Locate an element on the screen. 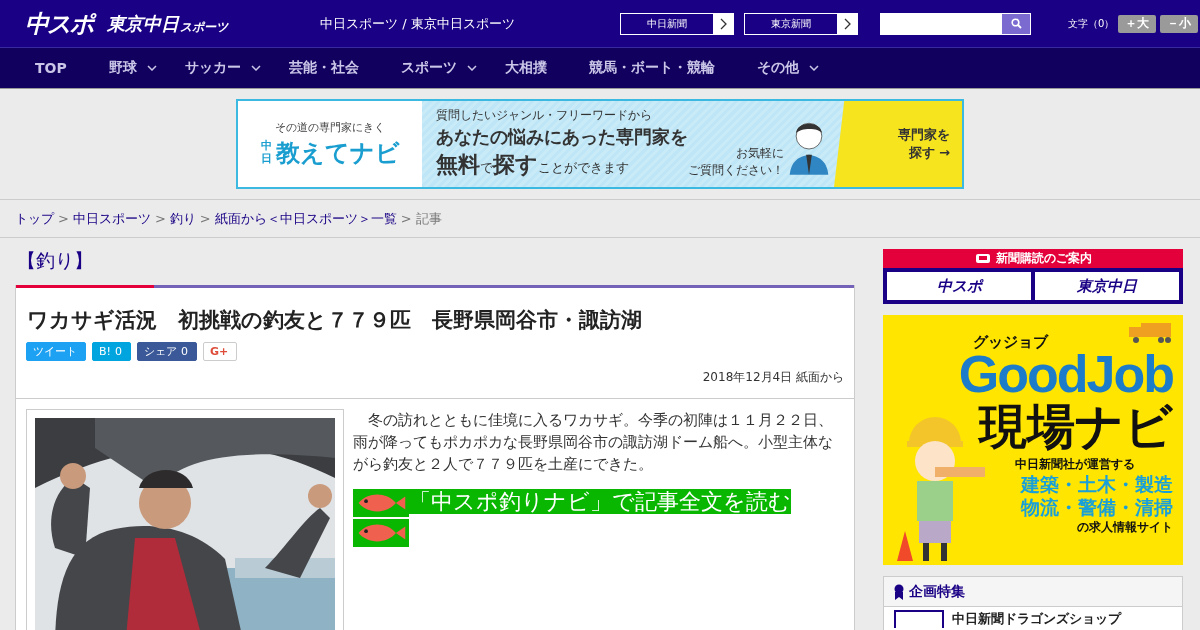 Image resolution: width=1200 pixels, height=630 pixels. job-ad-banner: グッジョブ GoodJob 現場ナビ 中日新聞社が運営する 建築・土木・製造 物流・警備・清掃 の求人情報サイト is located at coordinates (1033, 440).